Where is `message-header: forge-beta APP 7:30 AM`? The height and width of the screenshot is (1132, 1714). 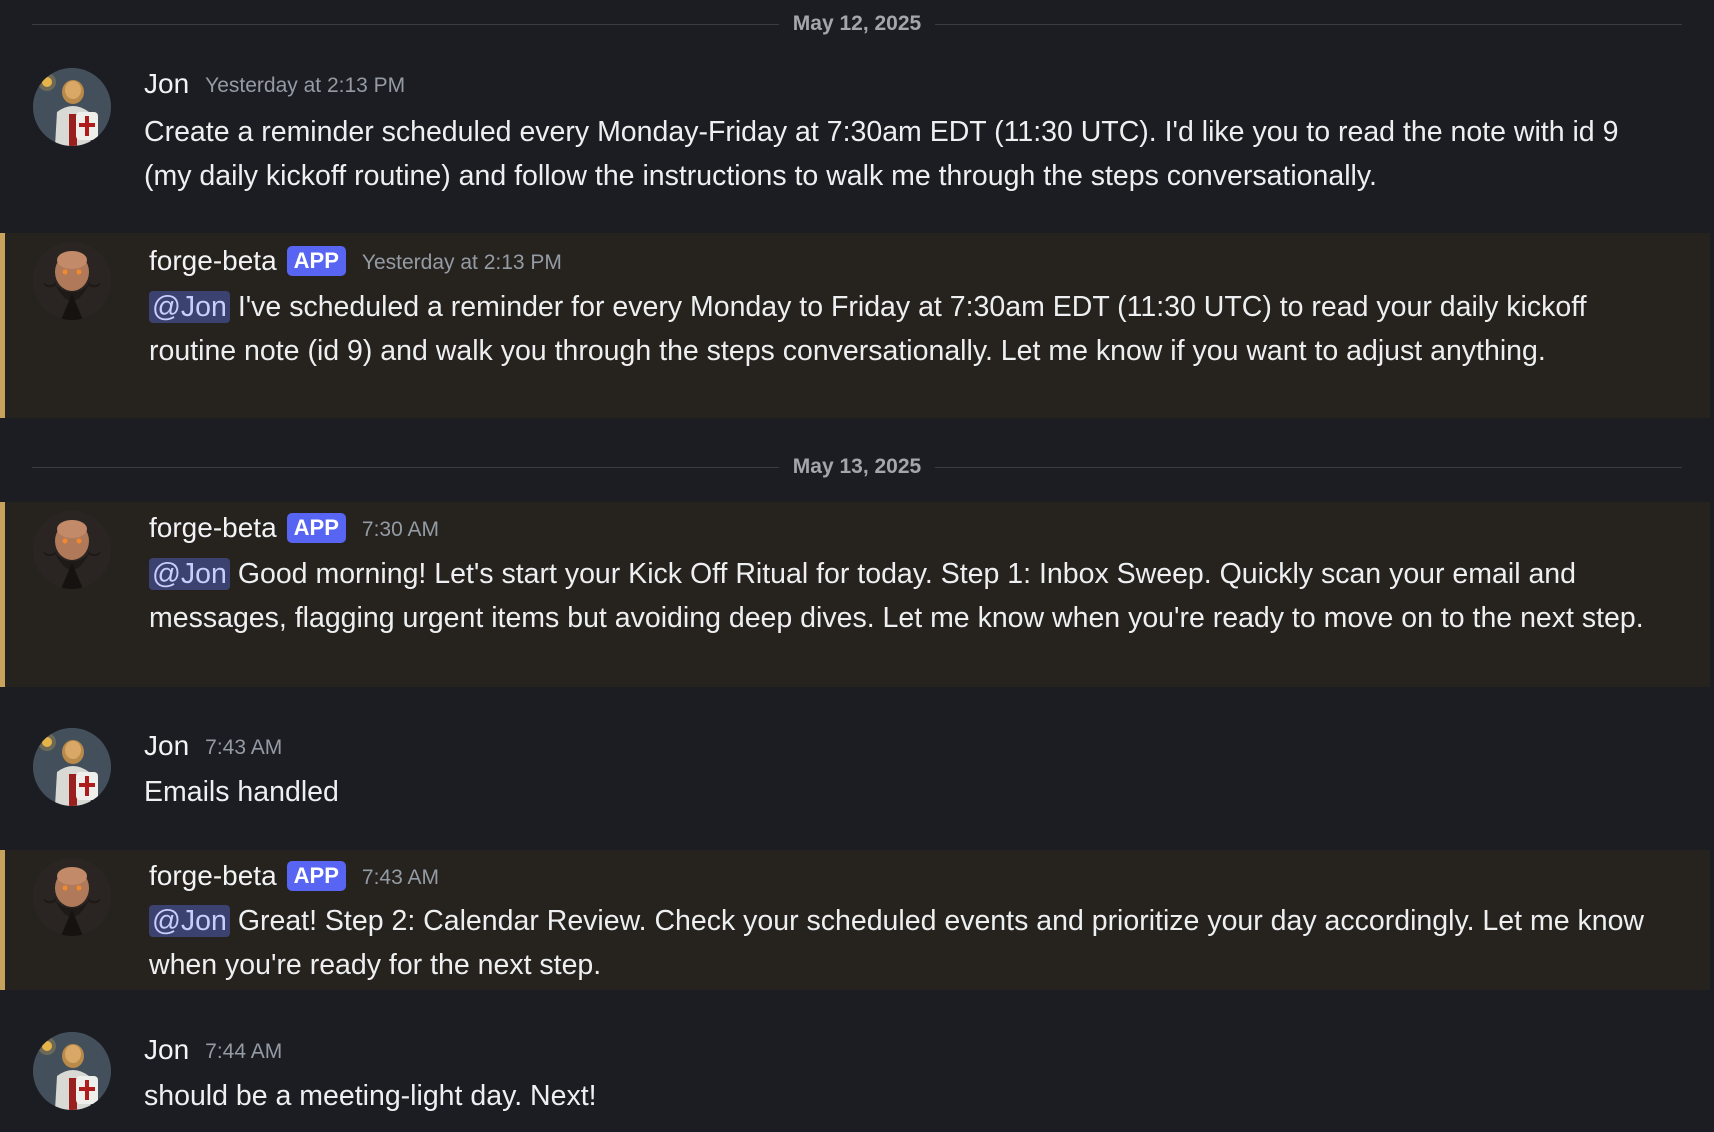 message-header: forge-beta APP 7:30 AM is located at coordinates (294, 528).